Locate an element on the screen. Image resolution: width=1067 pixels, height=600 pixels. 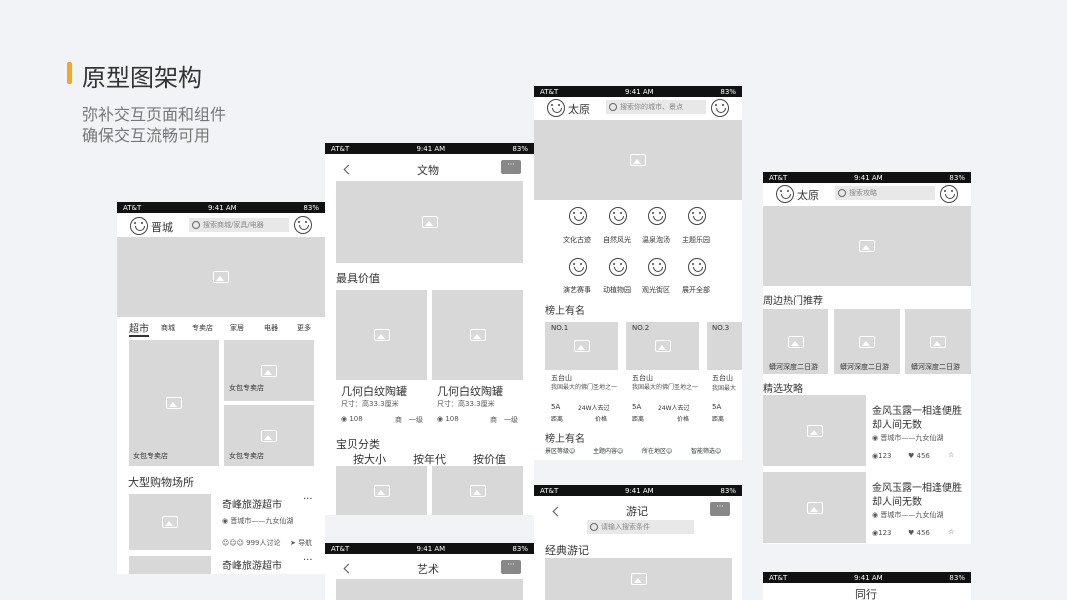
section-title: 最具价值 is located at coordinates (358, 278).